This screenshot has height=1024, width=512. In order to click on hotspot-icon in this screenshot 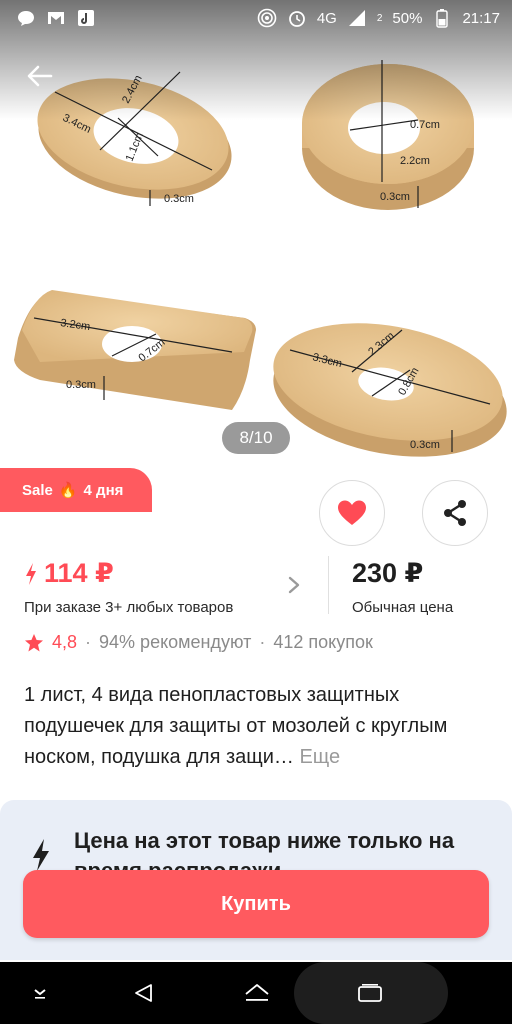, I will do `click(267, 18)`.